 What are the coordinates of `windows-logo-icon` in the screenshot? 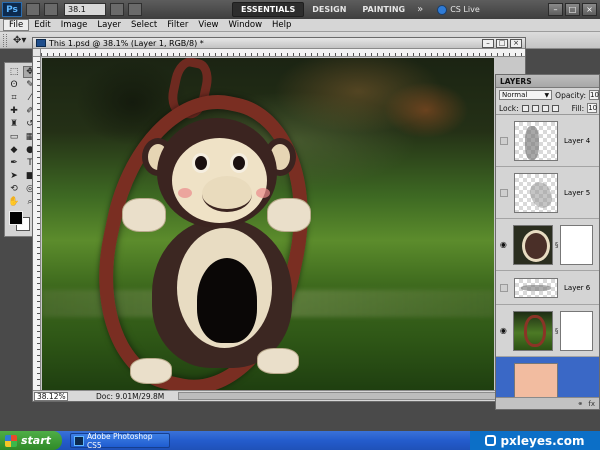 It's located at (11, 440).